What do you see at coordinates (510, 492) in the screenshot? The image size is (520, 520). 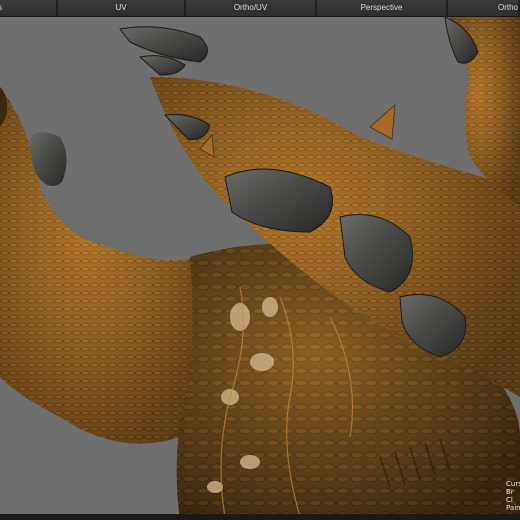 I see `hud-line: Br` at bounding box center [510, 492].